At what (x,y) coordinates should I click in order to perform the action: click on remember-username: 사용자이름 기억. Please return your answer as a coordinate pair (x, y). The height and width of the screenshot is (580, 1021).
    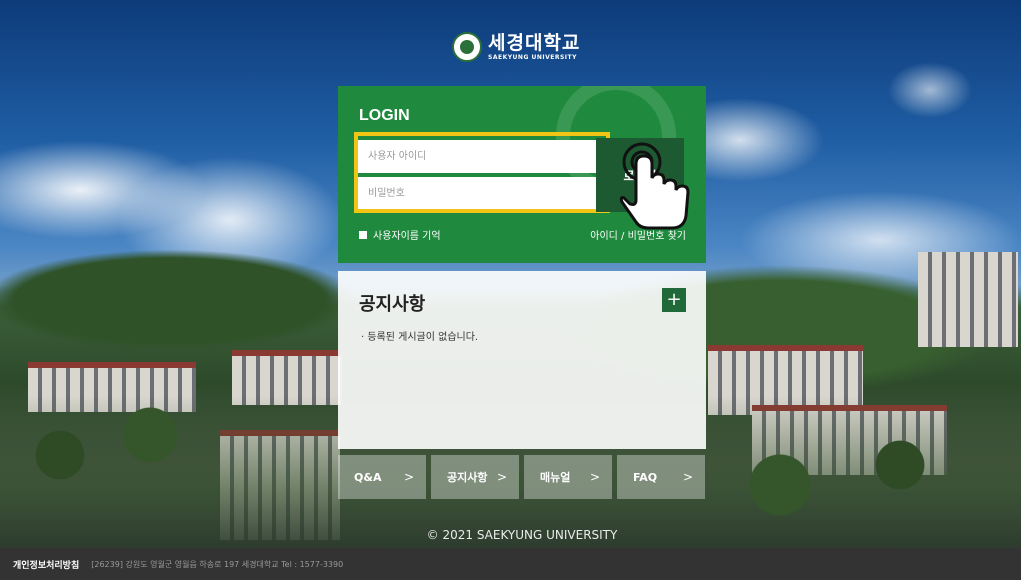
    Looking at the image, I should click on (400, 234).